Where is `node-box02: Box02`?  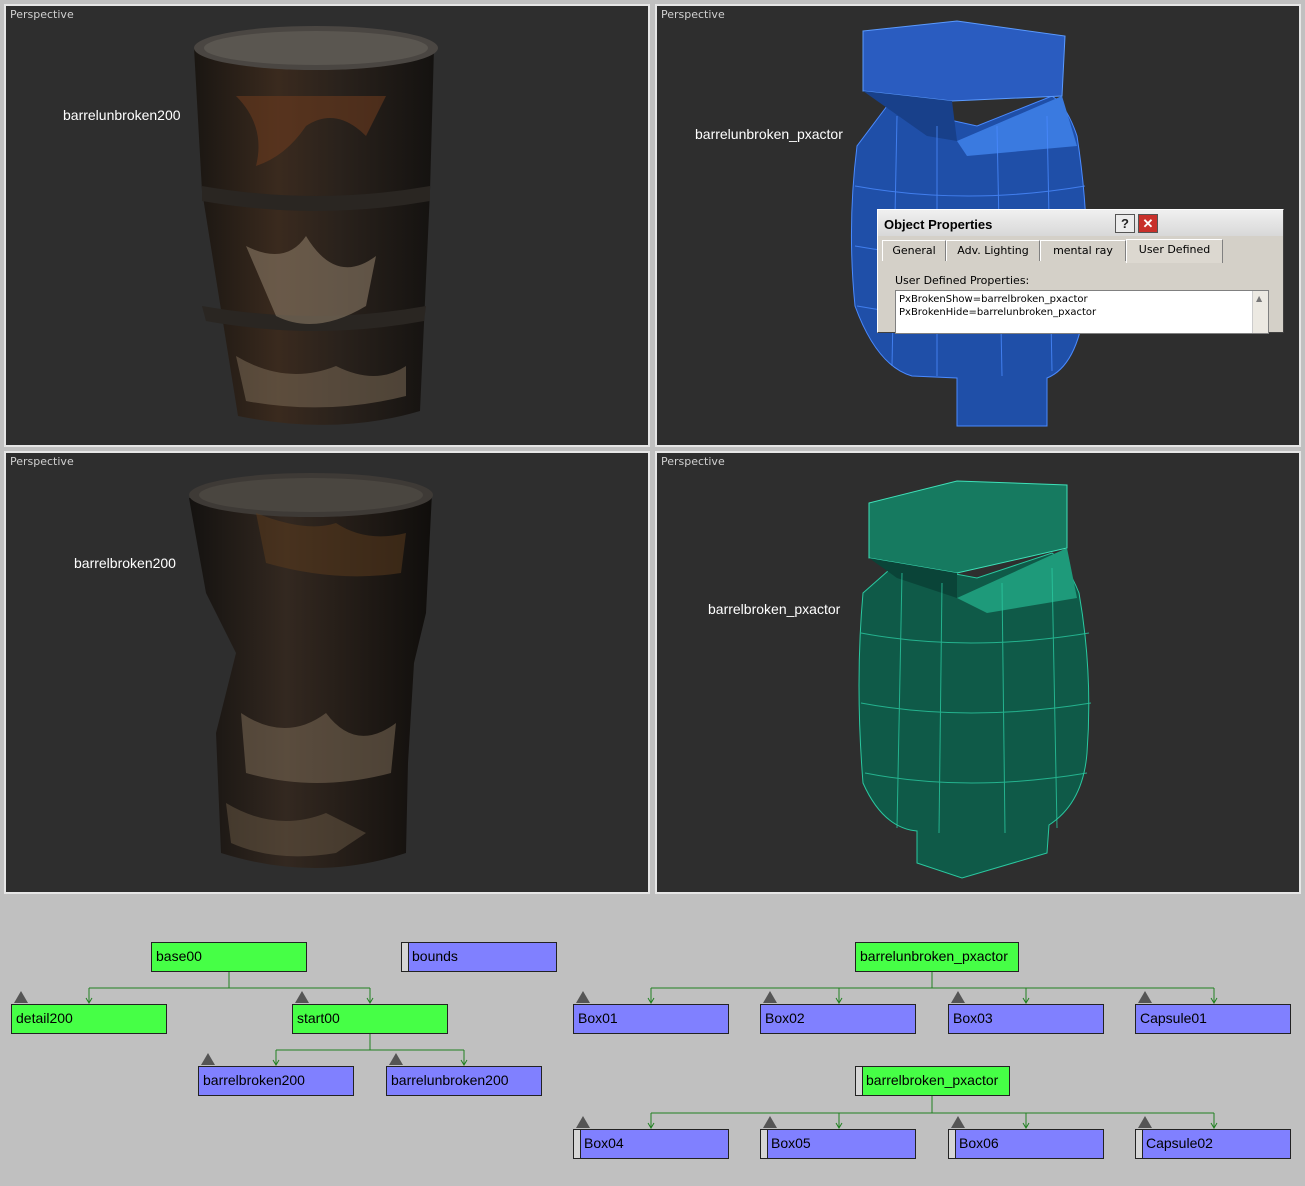
node-box02: Box02 is located at coordinates (838, 1019).